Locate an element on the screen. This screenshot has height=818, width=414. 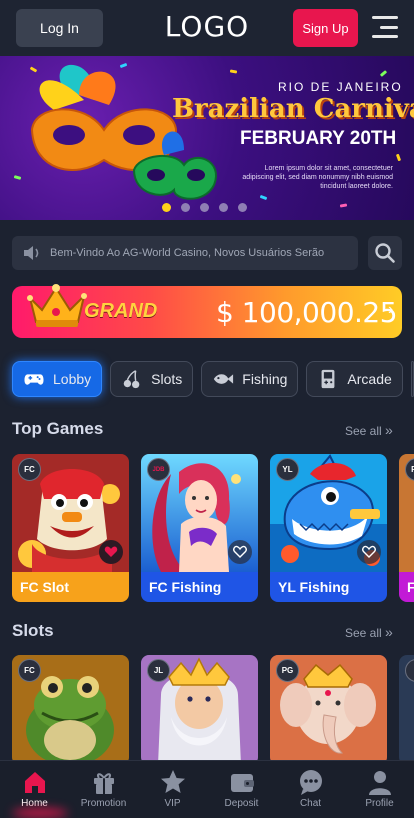
game-card: JL is located at coordinates (199, 707).